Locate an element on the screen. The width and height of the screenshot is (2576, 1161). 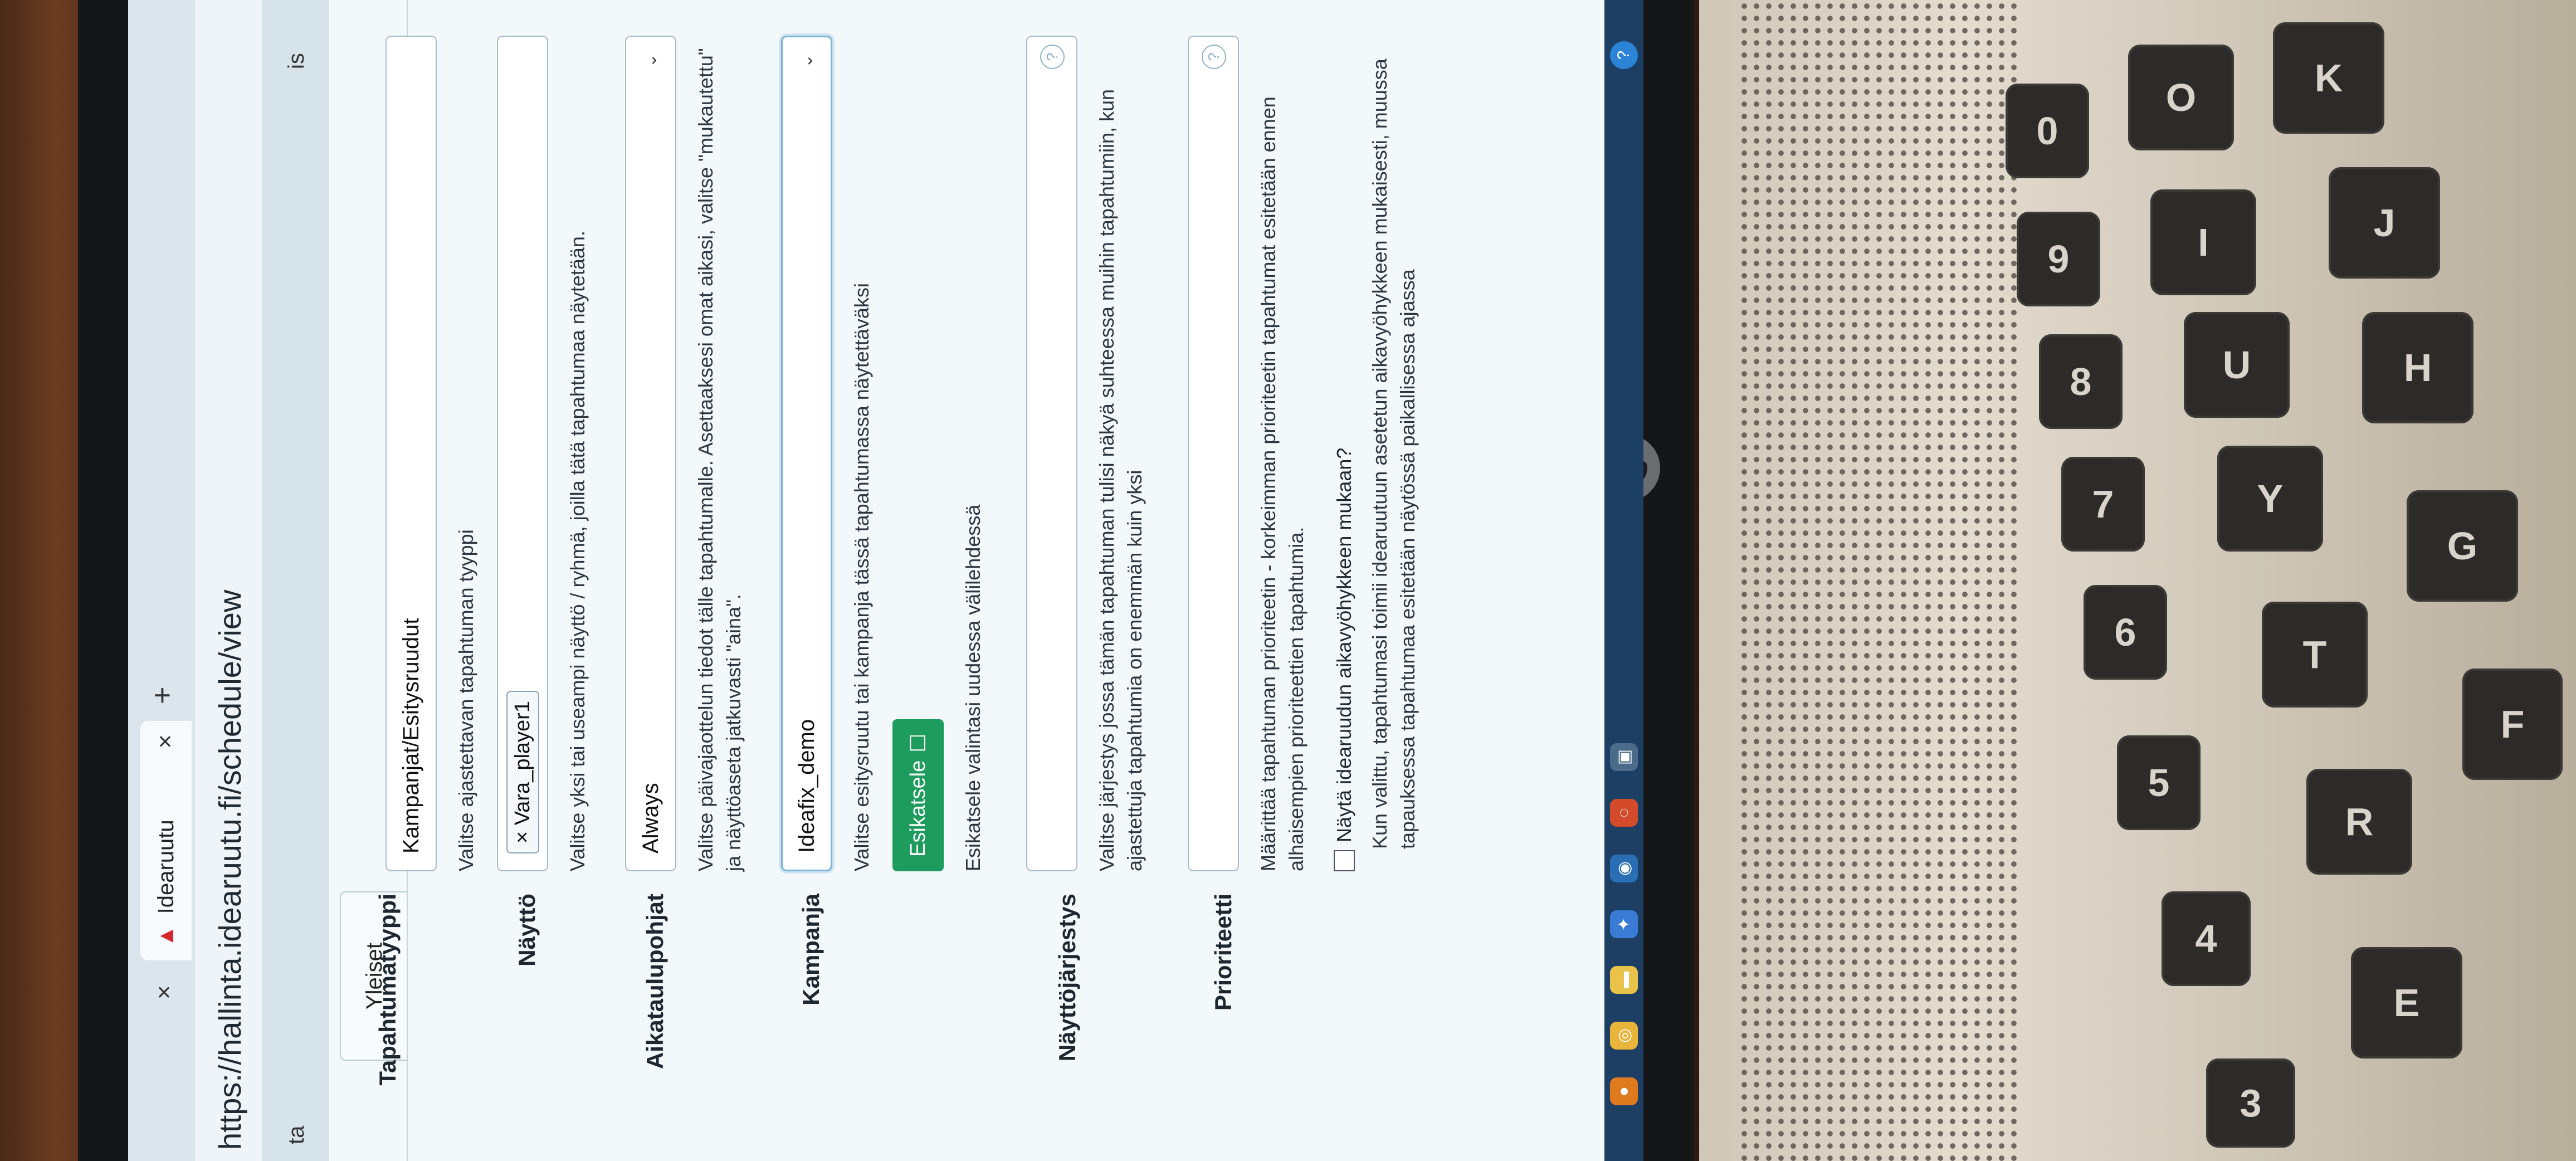
timezone-checkbox-row: Näytä idearuudun aikavyöhykkeen mukaan? is located at coordinates (1344, 659).